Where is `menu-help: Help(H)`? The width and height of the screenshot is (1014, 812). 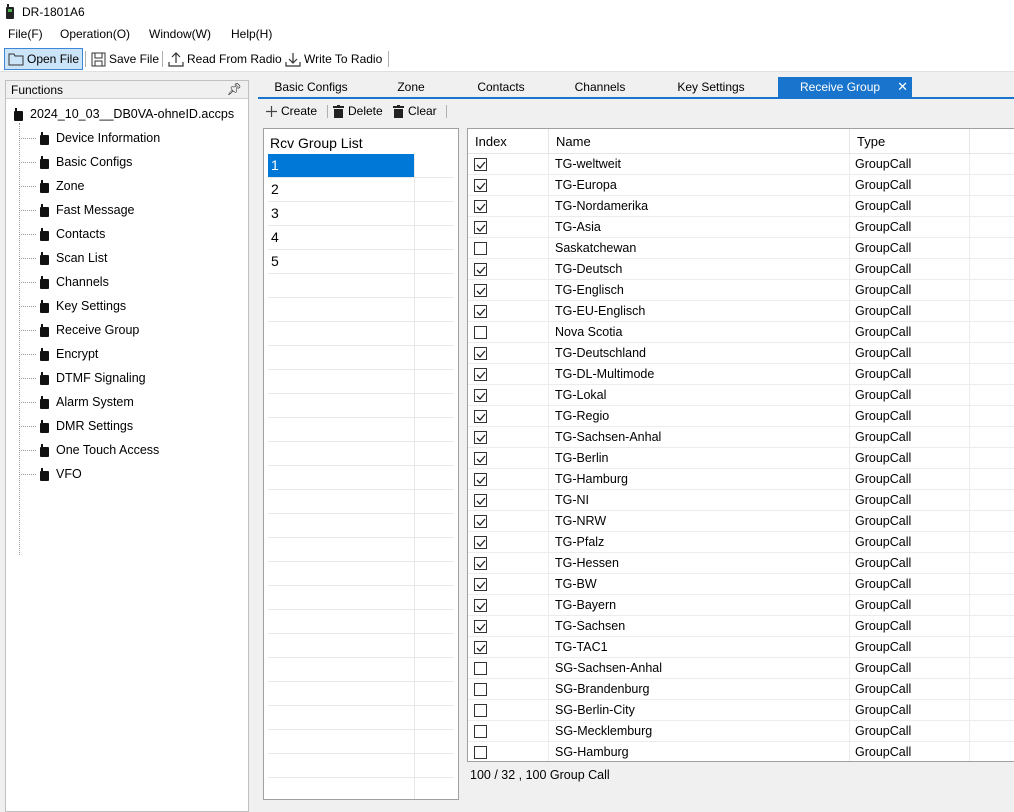 menu-help: Help(H) is located at coordinates (251, 34).